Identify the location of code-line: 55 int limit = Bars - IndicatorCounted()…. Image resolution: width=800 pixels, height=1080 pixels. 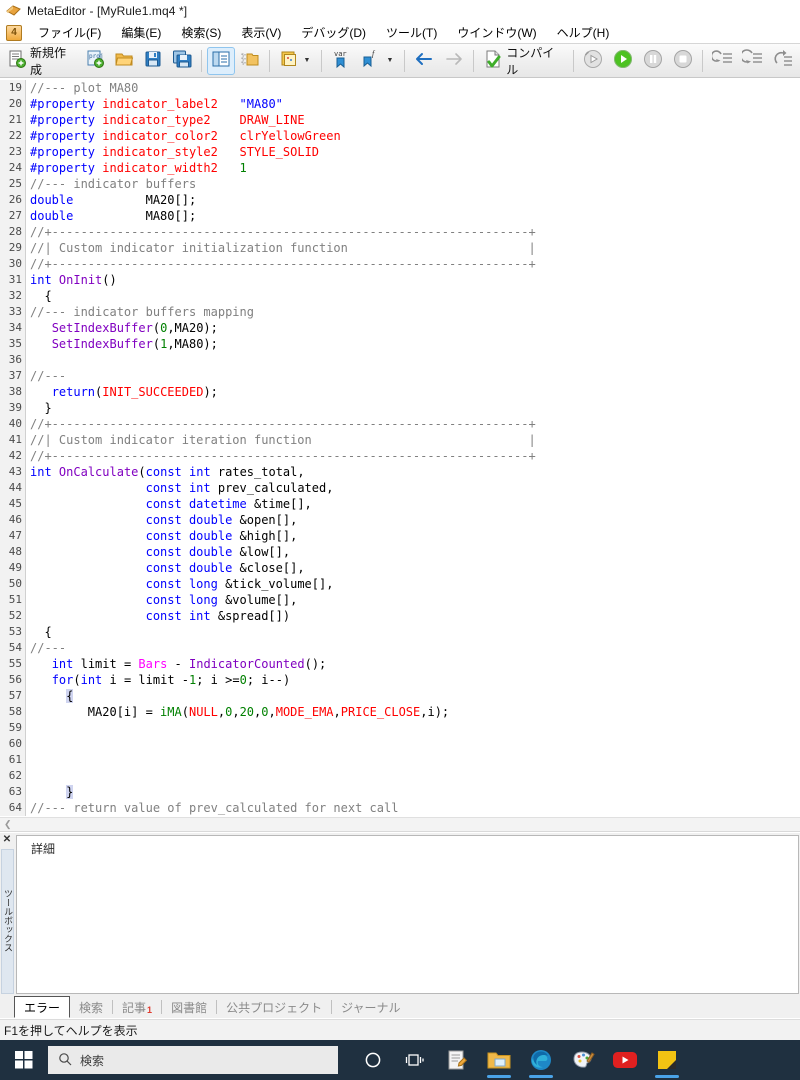
(400, 664).